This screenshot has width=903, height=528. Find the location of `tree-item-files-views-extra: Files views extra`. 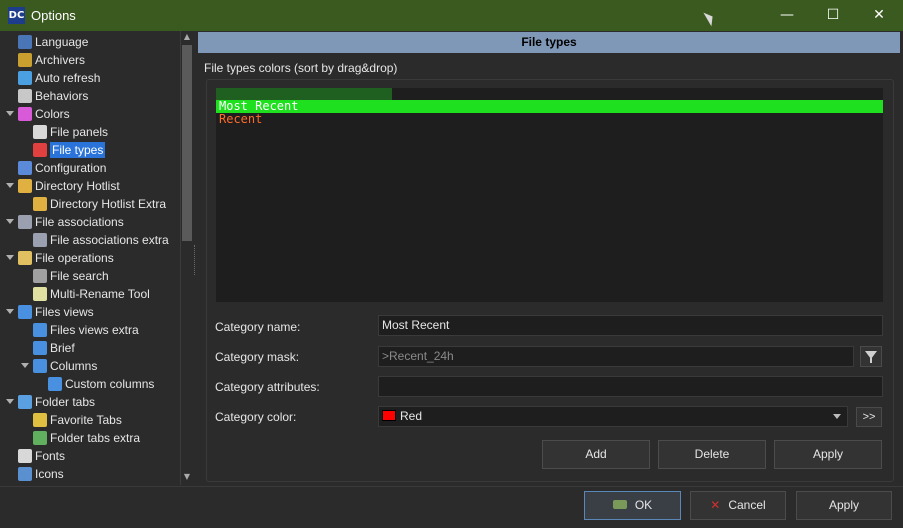

tree-item-files-views-extra: Files views extra is located at coordinates (86, 330).